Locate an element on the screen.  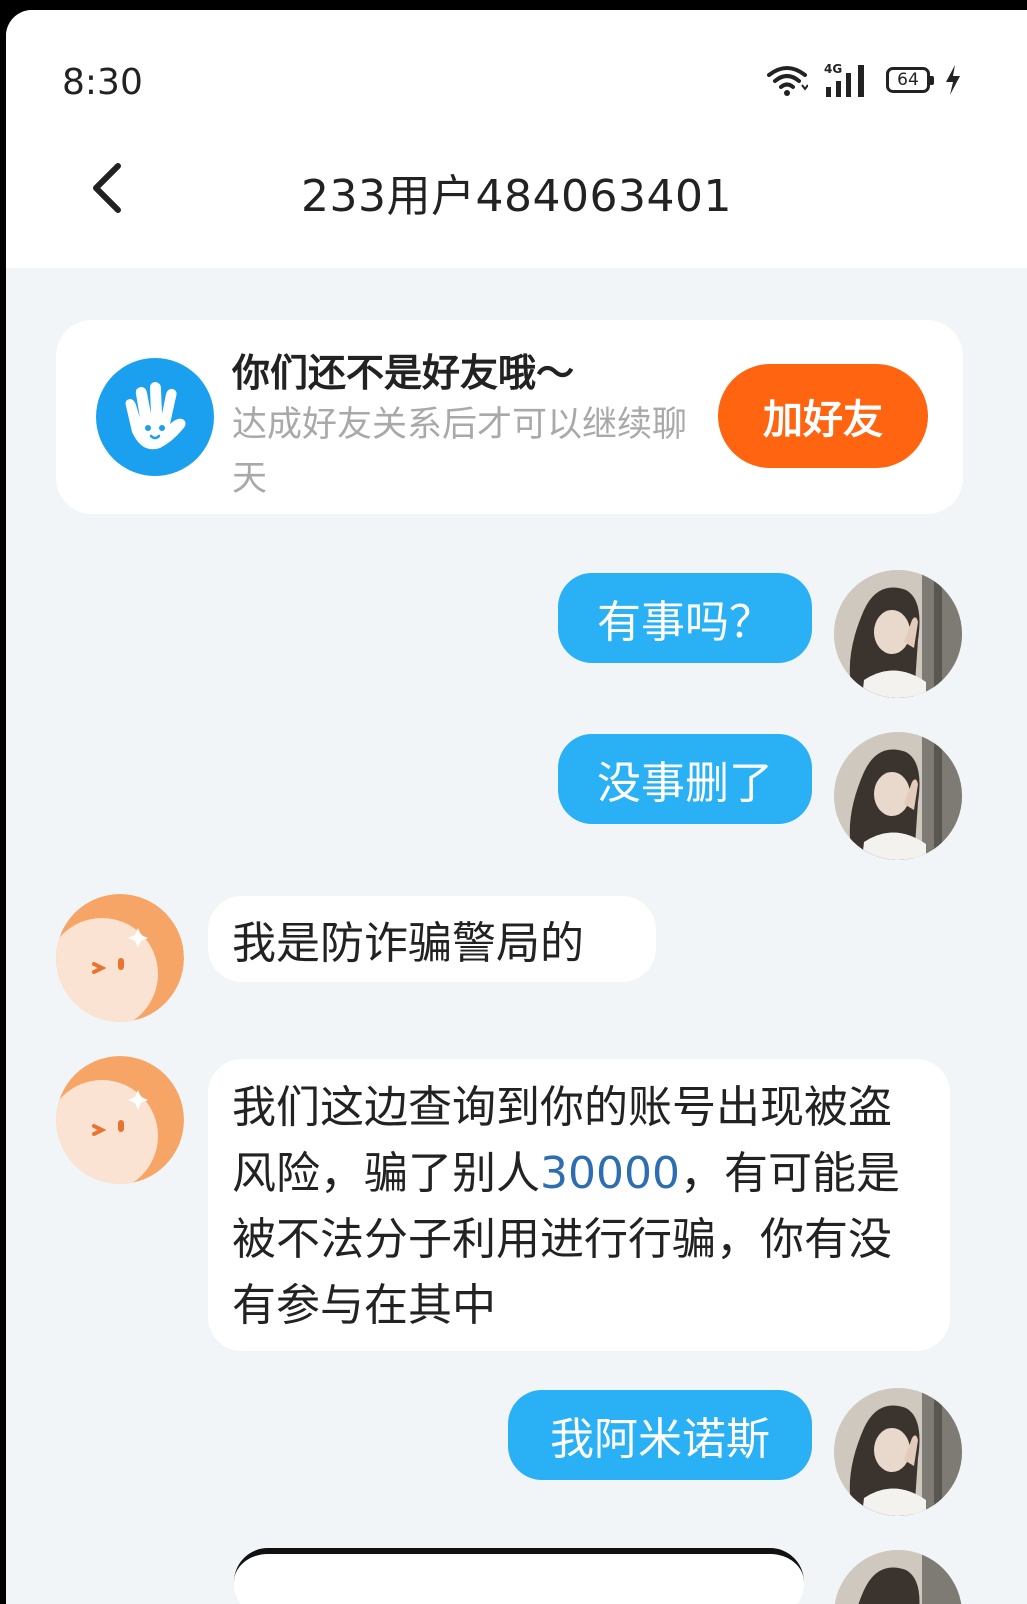
page-title: 233用户484063401 is located at coordinates (516, 196).